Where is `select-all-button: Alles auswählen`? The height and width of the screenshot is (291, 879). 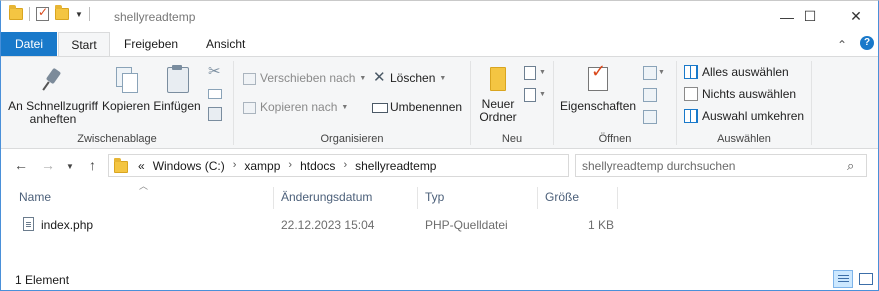
select-all-button: Alles auswählen is located at coordinates (736, 72).